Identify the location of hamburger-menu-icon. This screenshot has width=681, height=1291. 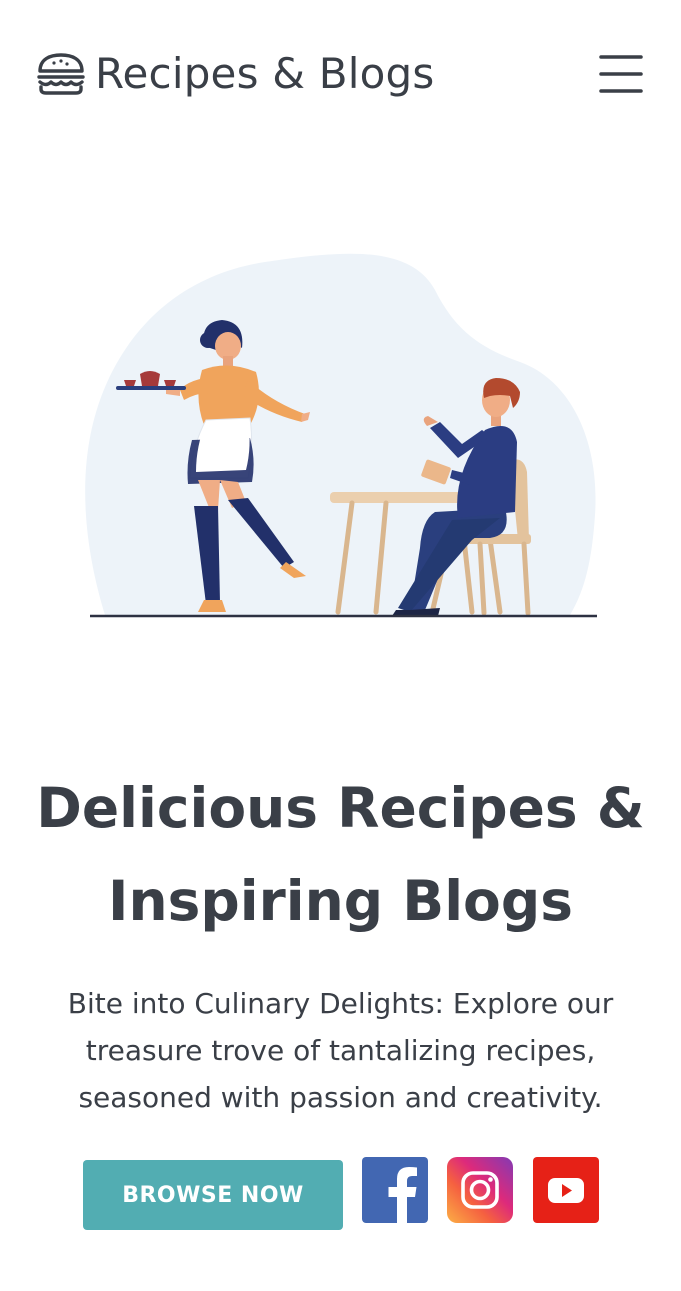
(621, 74).